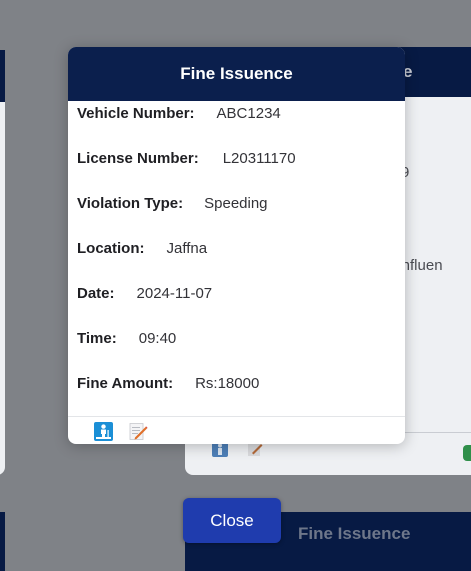  I want to click on field-date: Date: 2024-11-07, so click(144, 293).